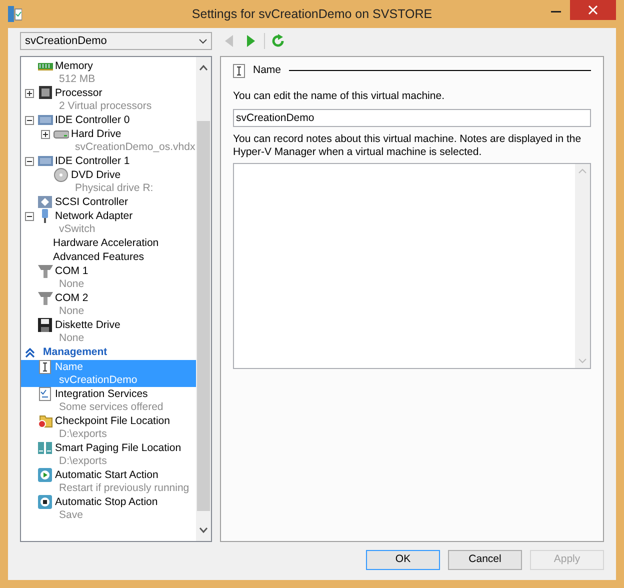  Describe the element at coordinates (45, 421) in the screenshot. I see `folder-icon` at that location.